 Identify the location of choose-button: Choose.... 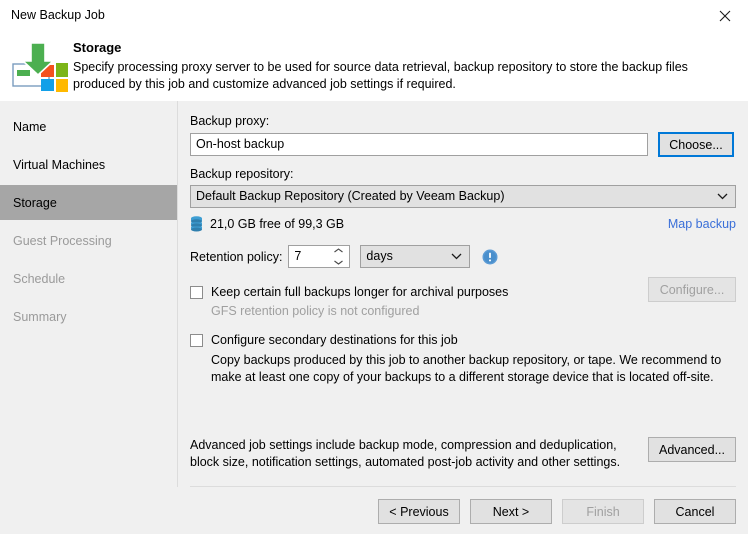
(696, 144).